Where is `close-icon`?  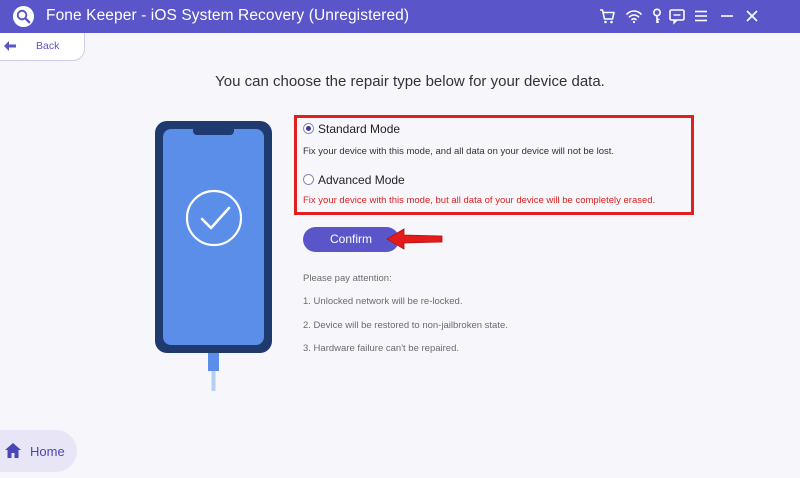 close-icon is located at coordinates (752, 16).